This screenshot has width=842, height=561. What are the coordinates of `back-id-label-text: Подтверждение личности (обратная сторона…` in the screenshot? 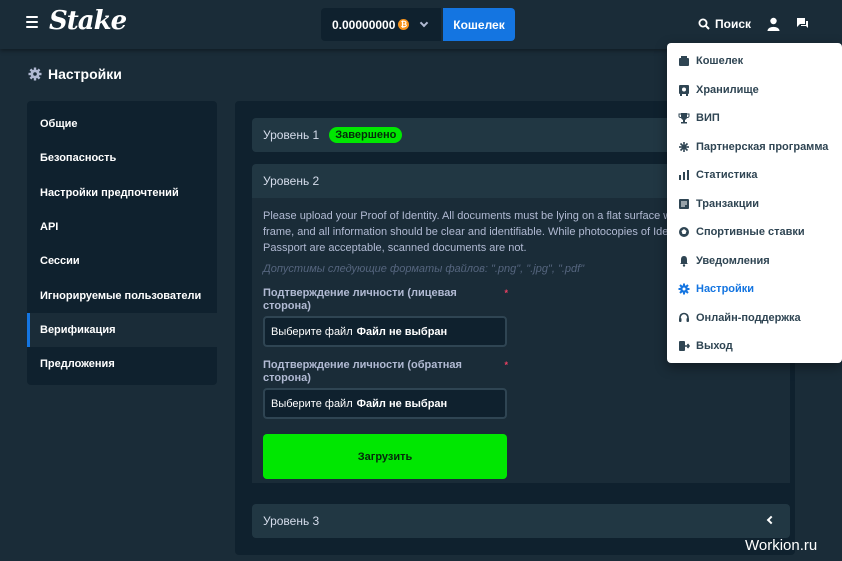 It's located at (362, 371).